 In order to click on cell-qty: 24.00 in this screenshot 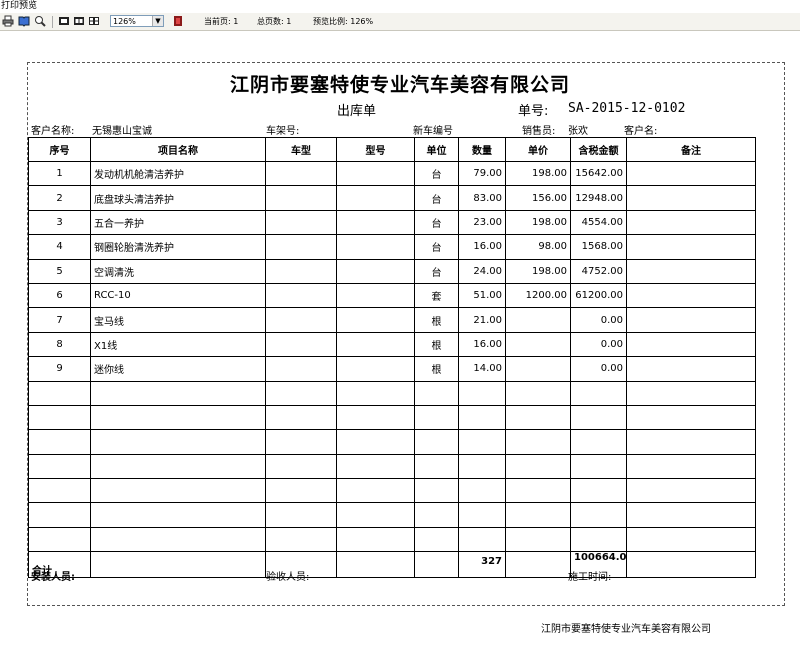, I will do `click(482, 271)`.